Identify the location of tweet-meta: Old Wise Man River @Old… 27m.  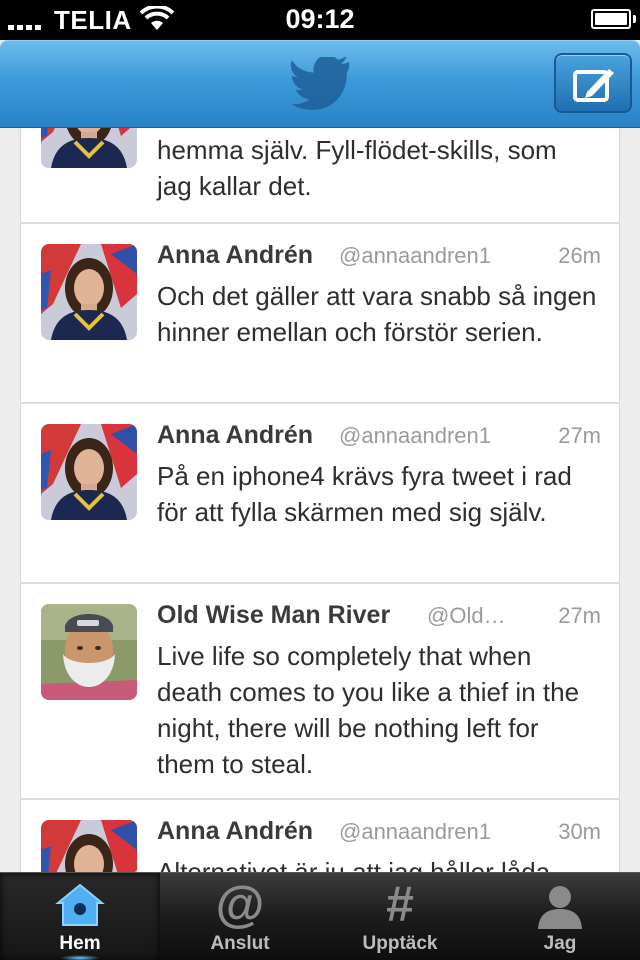
(379, 618).